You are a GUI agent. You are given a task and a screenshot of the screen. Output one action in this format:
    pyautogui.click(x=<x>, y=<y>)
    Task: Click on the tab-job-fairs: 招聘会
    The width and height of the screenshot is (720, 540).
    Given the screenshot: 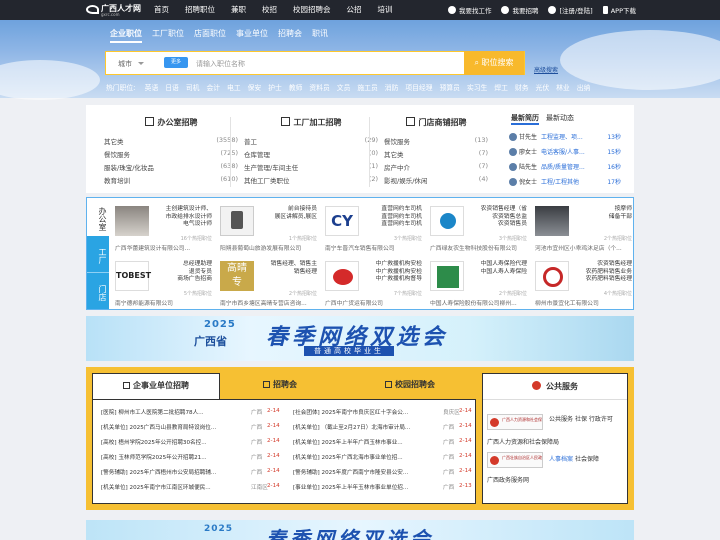 What is the action you would take?
    pyautogui.click(x=280, y=385)
    